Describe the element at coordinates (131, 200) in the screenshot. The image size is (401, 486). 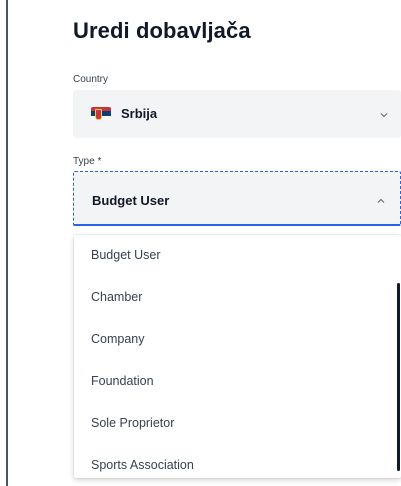
I see `type-value: Budget User` at that location.